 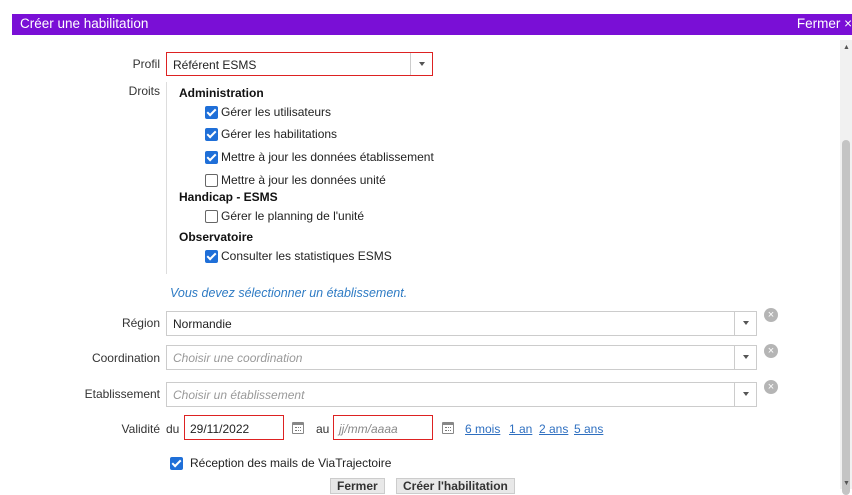 I want to click on mails-label: Réception des mails de ViaTrajectoire, so click(x=291, y=463).